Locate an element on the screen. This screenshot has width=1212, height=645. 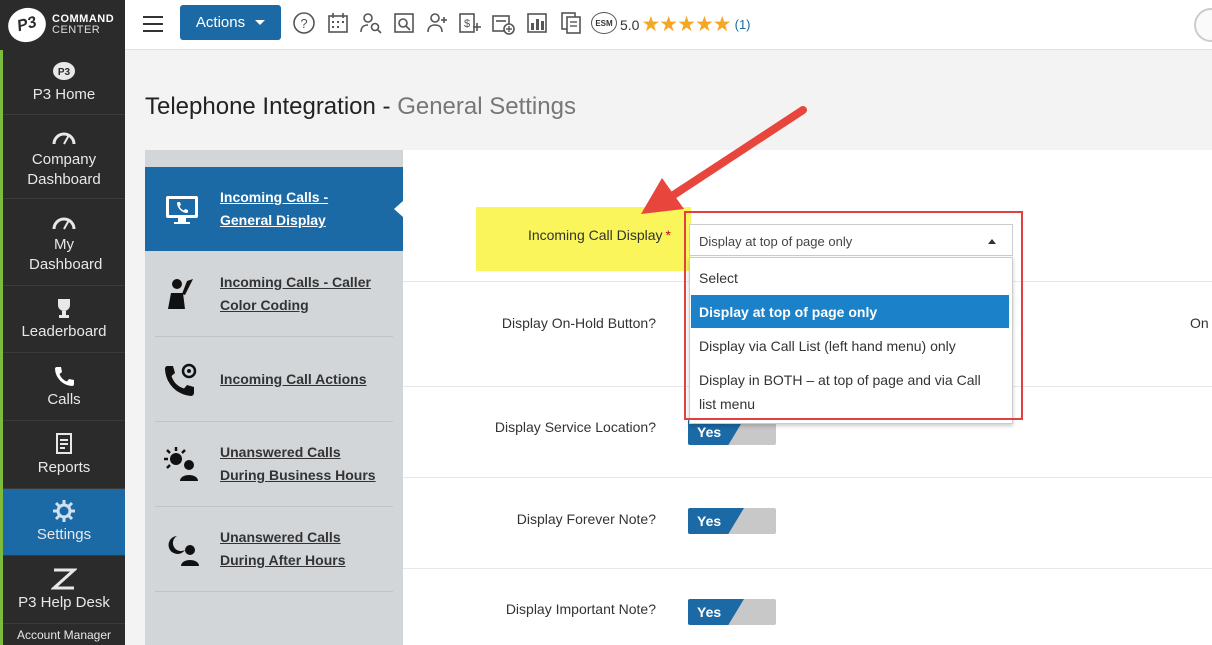
avatar is located at coordinates (1203, 25).